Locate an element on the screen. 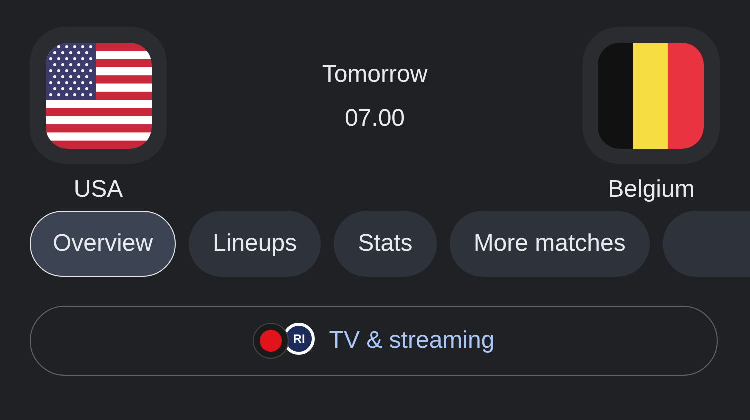 The height and width of the screenshot is (420, 750). tab: More matches is located at coordinates (550, 244).